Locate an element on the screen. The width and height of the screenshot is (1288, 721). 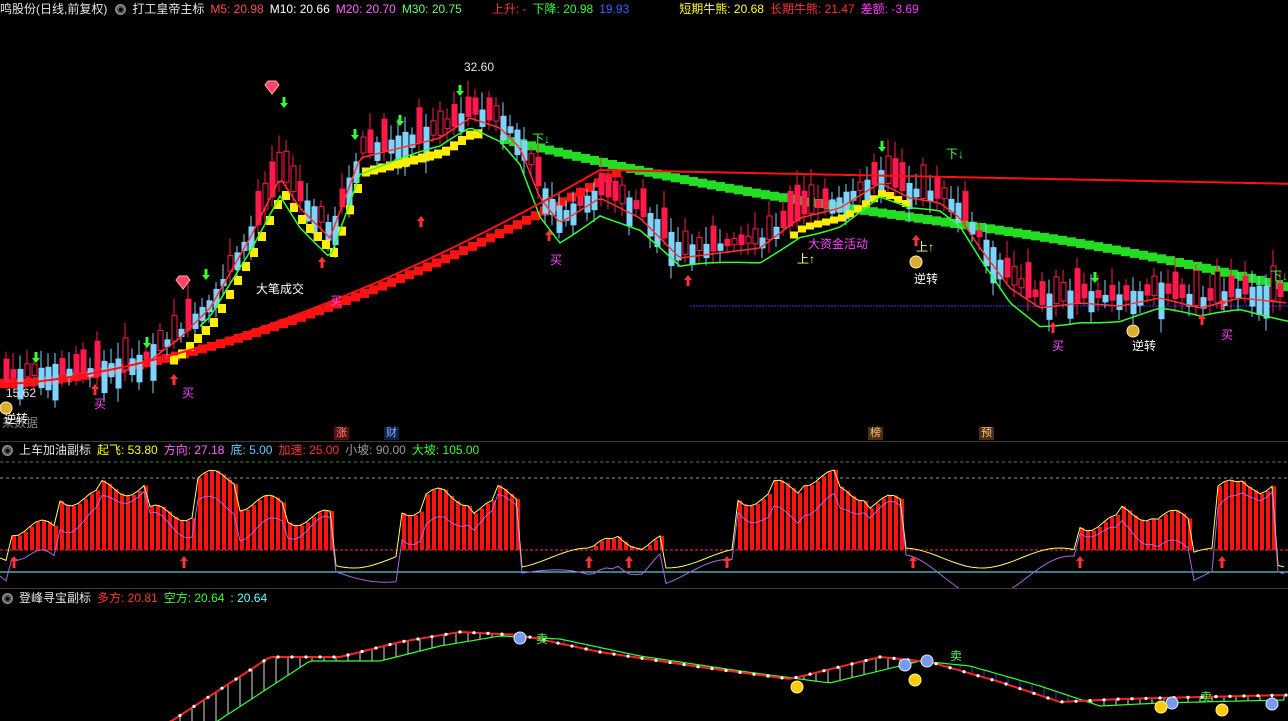
sub1-title: 上车加油副标 is located at coordinates (55, 450).